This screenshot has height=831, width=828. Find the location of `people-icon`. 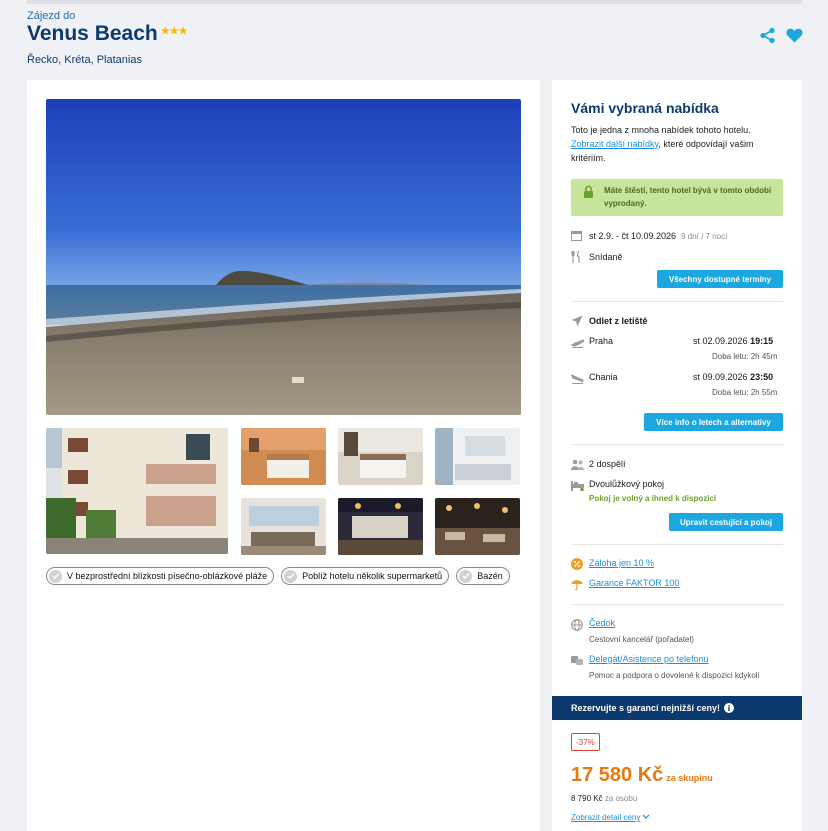

people-icon is located at coordinates (577, 464).